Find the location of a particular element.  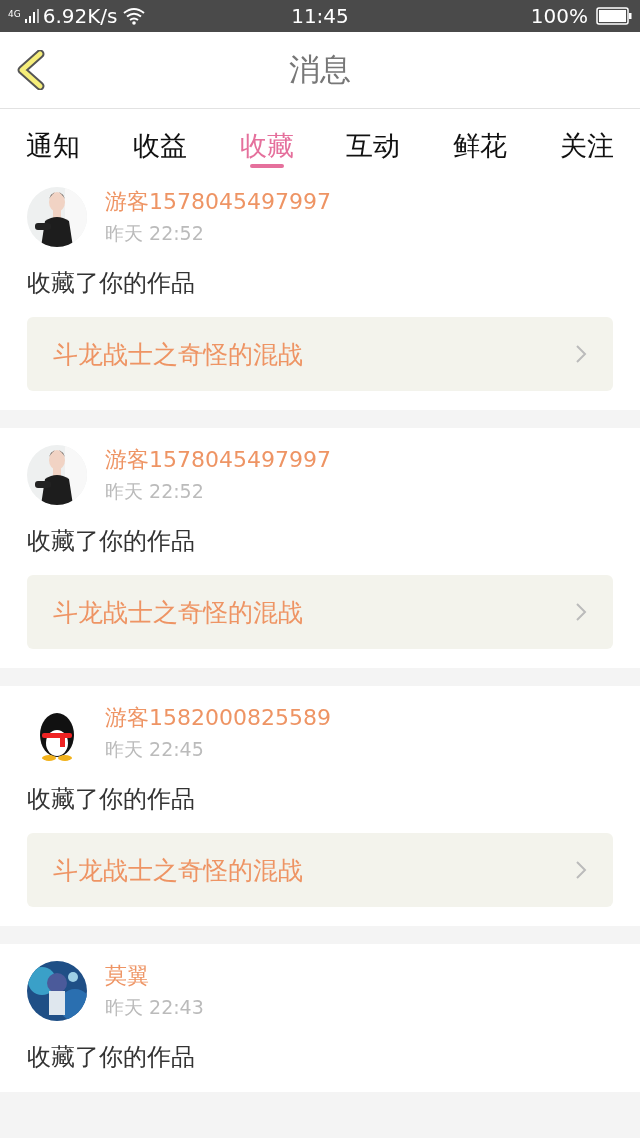

username: 游客1582000825589 is located at coordinates (218, 718).